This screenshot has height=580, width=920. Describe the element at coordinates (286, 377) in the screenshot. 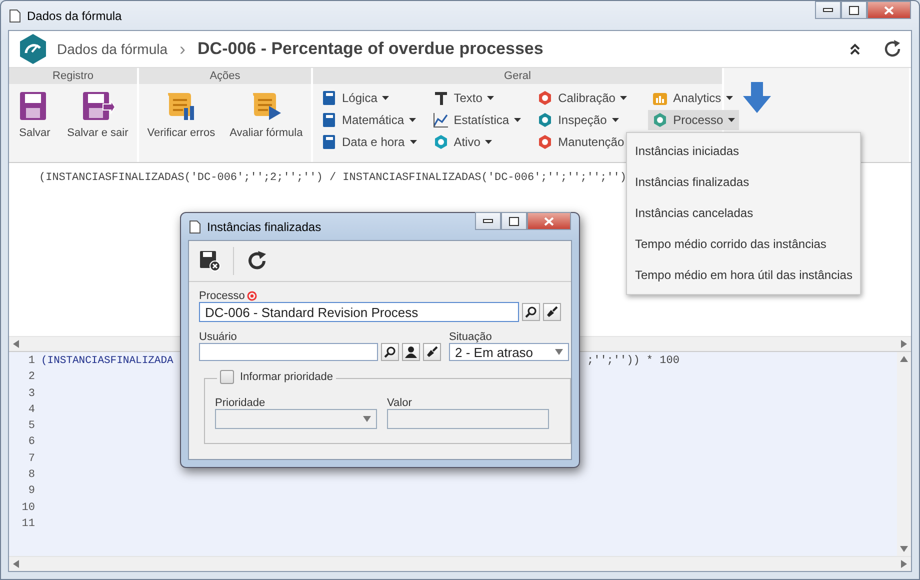

I see `checkbox-label: Informar prioridade` at that location.